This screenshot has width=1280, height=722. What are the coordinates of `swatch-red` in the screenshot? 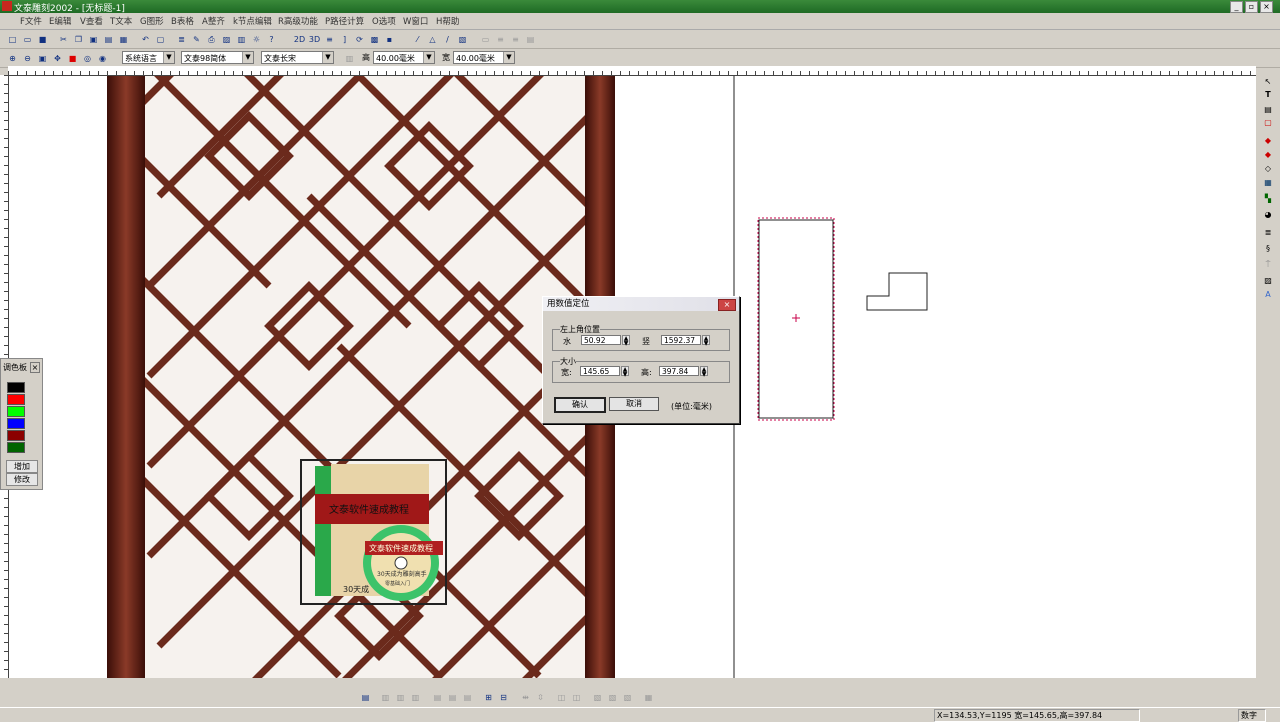 It's located at (16, 399).